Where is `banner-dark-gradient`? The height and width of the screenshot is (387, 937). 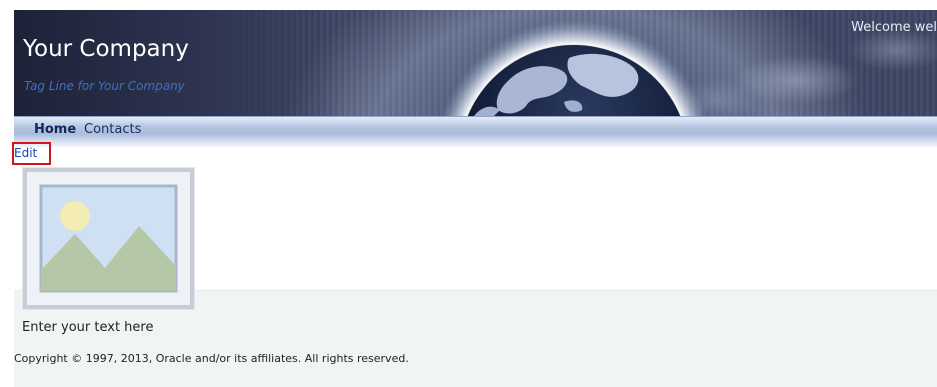
banner-dark-gradient is located at coordinates (179, 63).